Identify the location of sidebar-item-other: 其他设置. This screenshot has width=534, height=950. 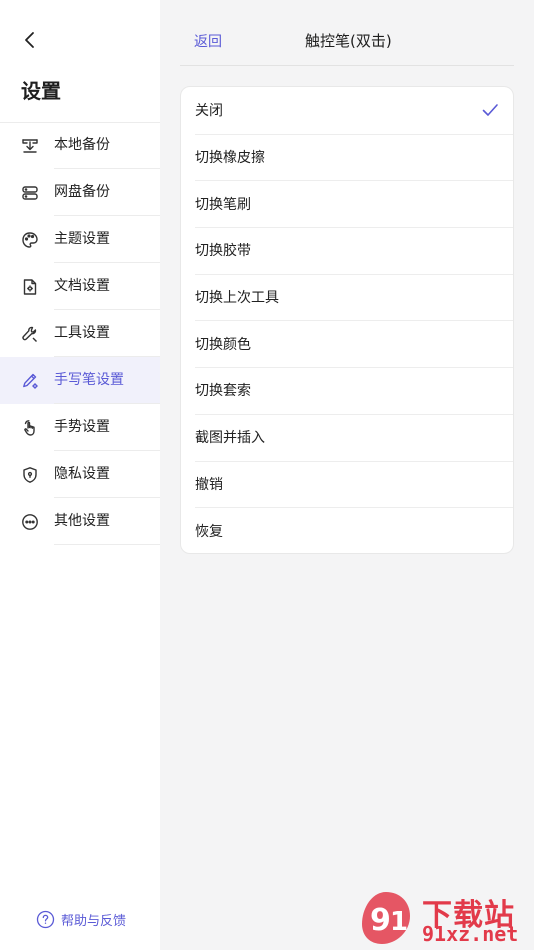
(80, 521).